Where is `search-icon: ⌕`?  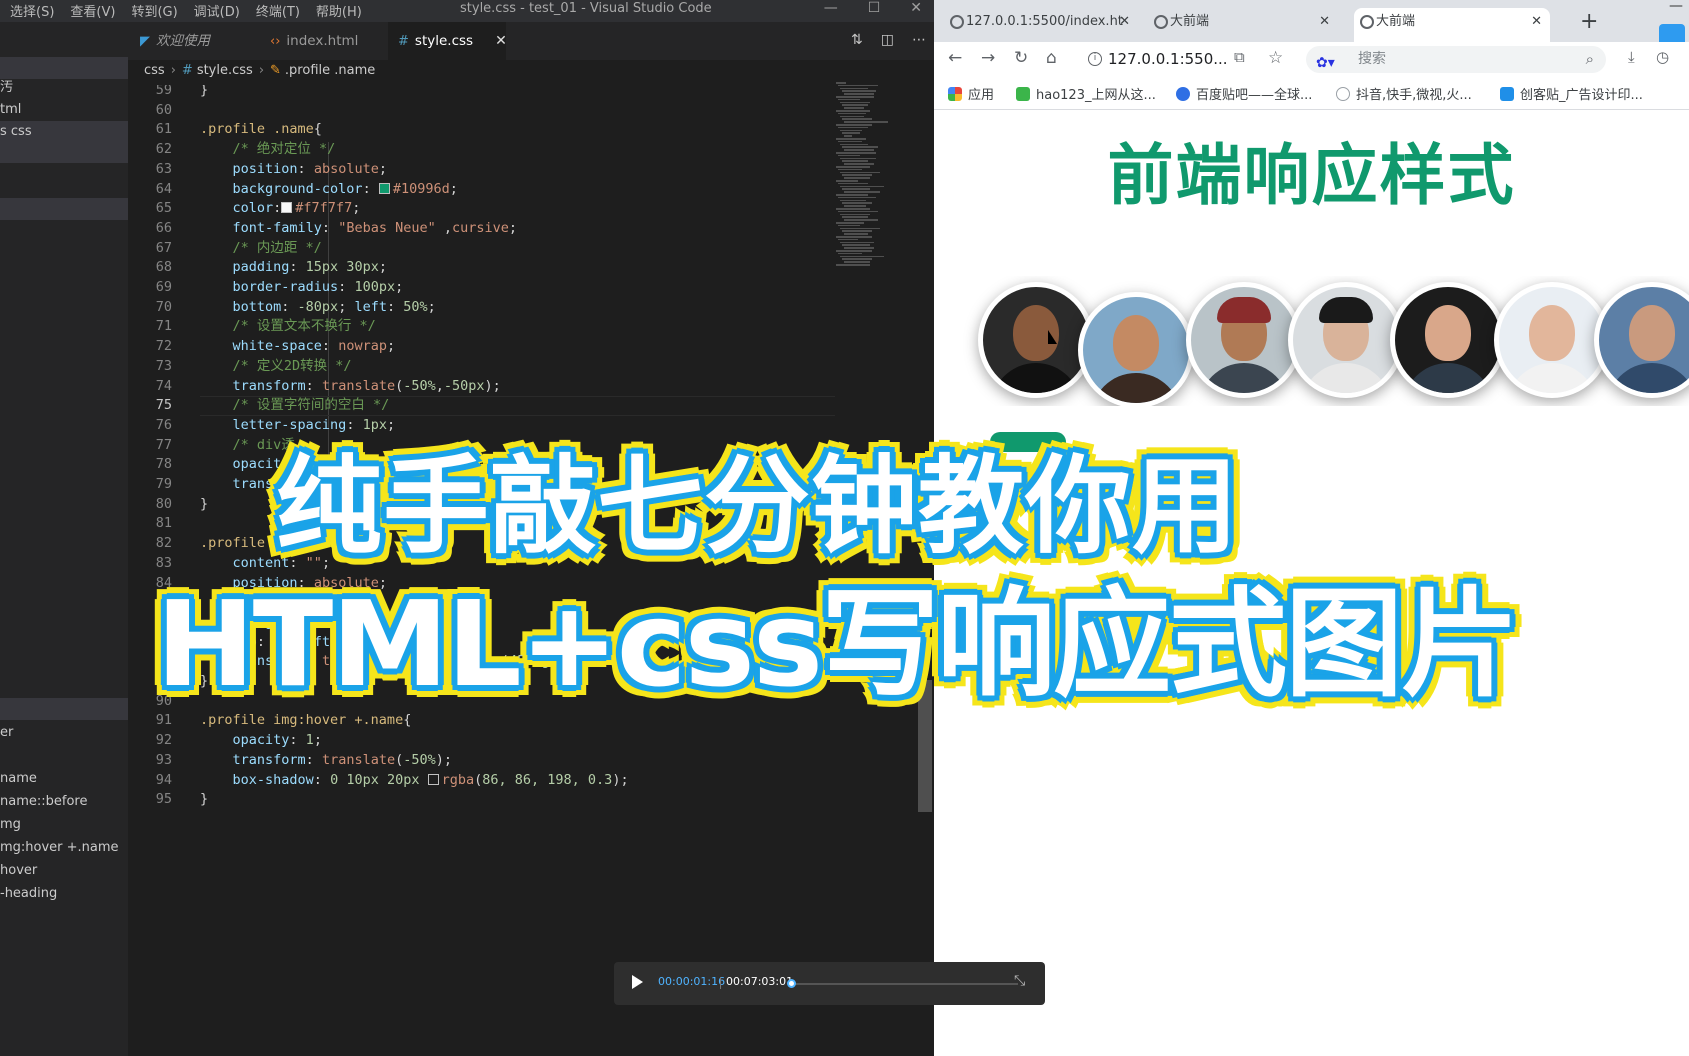
search-icon: ⌕ is located at coordinates (1590, 59).